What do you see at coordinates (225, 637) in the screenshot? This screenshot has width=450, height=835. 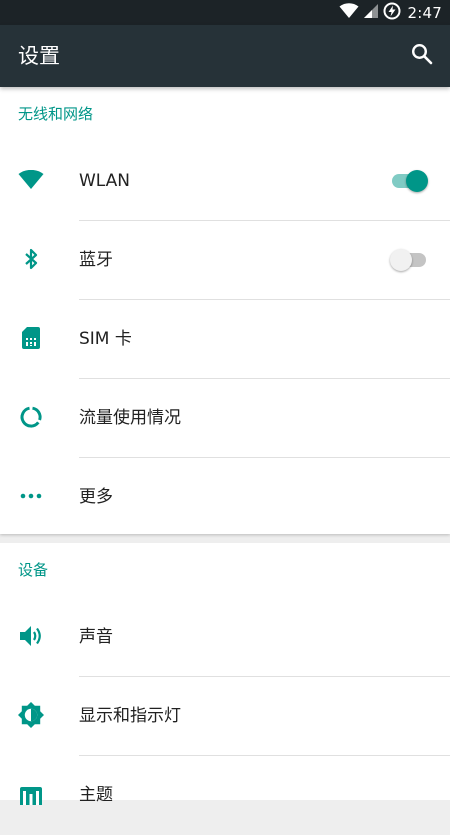 I see `settings-item-sound: 声音` at bounding box center [225, 637].